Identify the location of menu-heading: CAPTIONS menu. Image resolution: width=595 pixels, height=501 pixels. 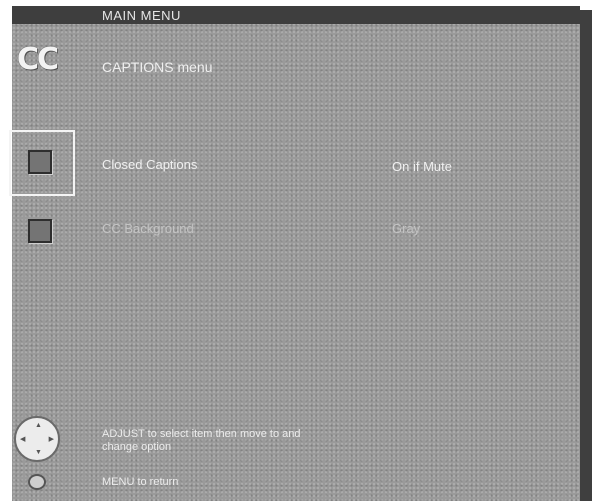
(157, 67).